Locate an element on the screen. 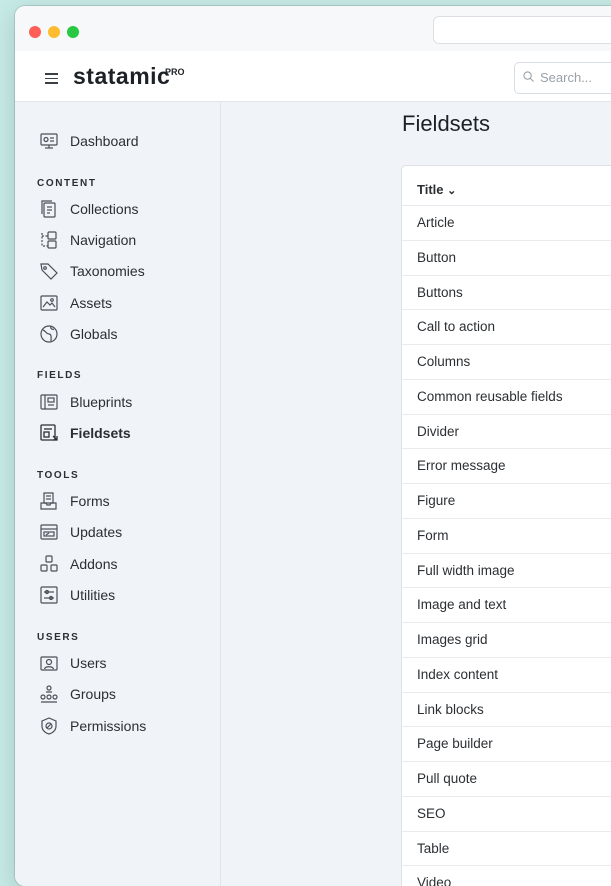 The width and height of the screenshot is (611, 886). row-title-link: SEO is located at coordinates (431, 813).